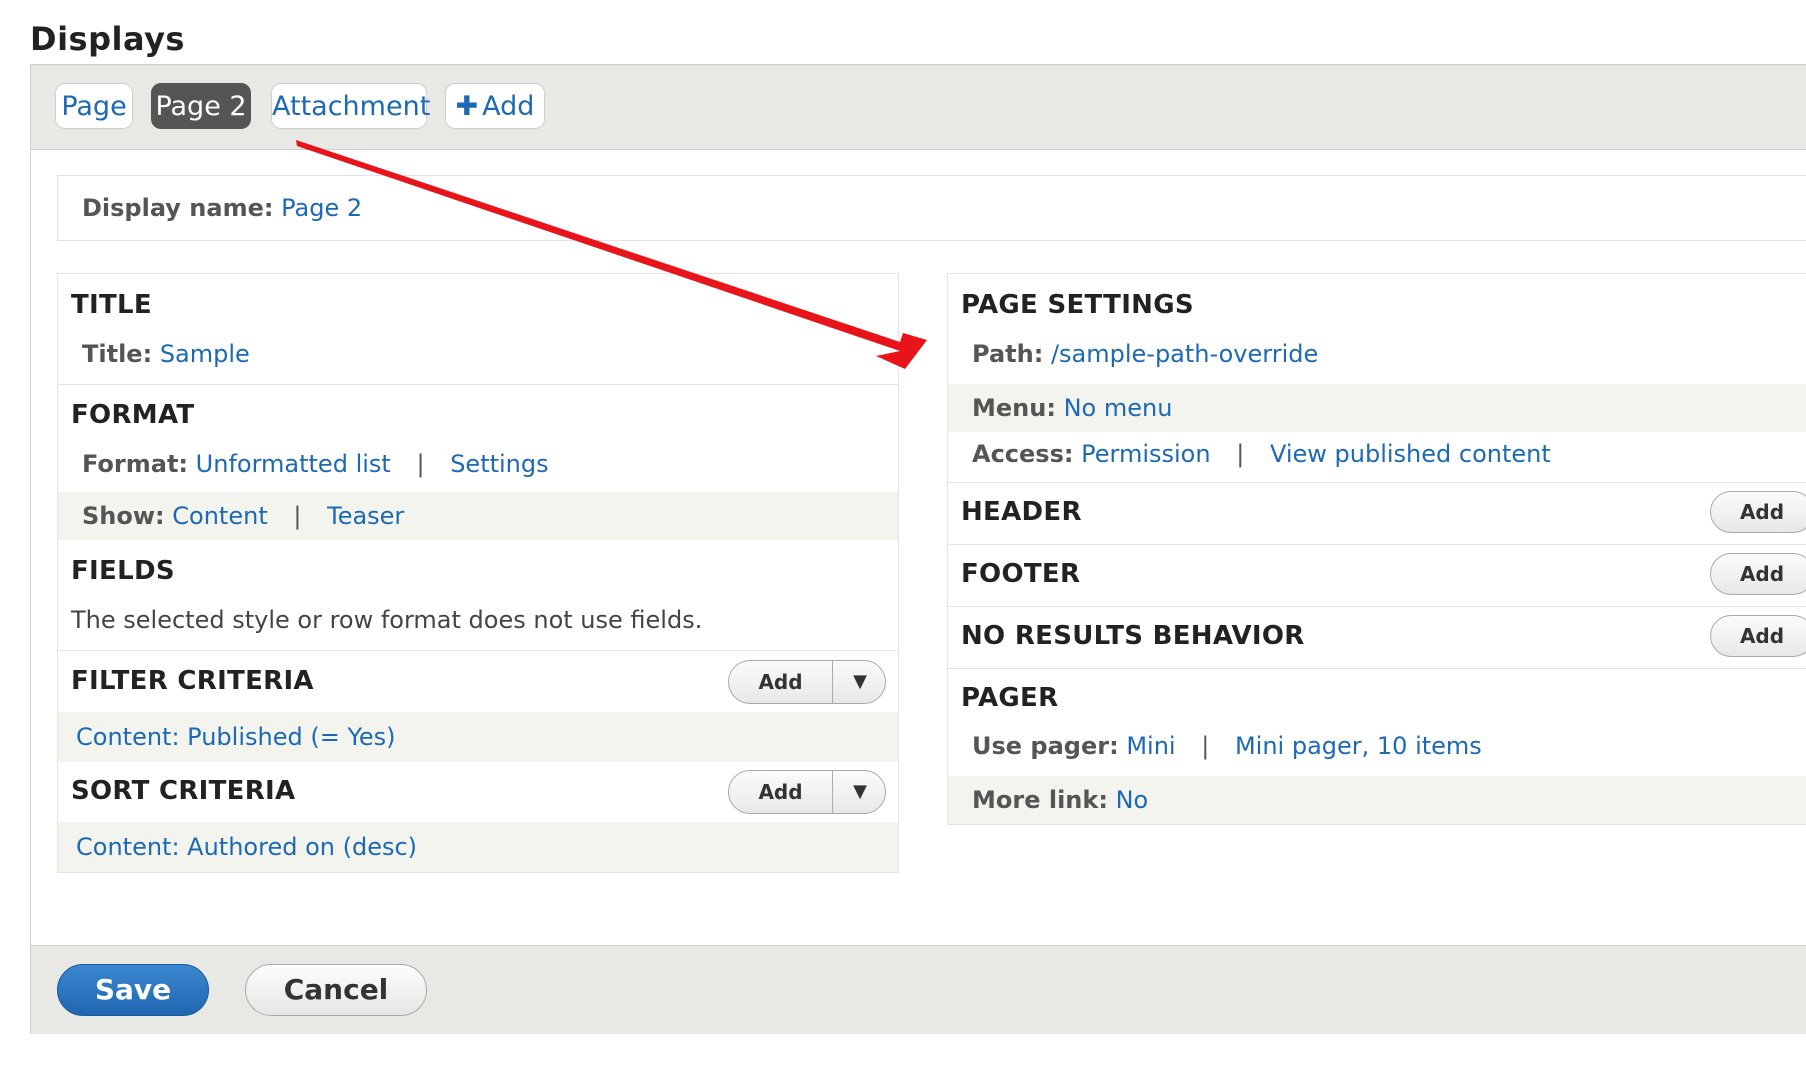  I want to click on menu-row: Menu: No menu, so click(1377, 408).